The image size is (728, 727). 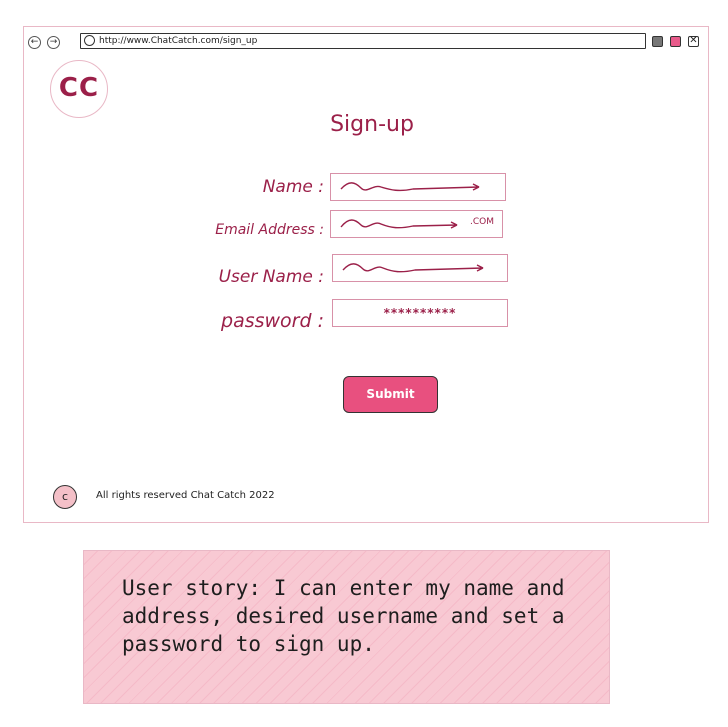 What do you see at coordinates (89, 40) in the screenshot?
I see `globe-icon` at bounding box center [89, 40].